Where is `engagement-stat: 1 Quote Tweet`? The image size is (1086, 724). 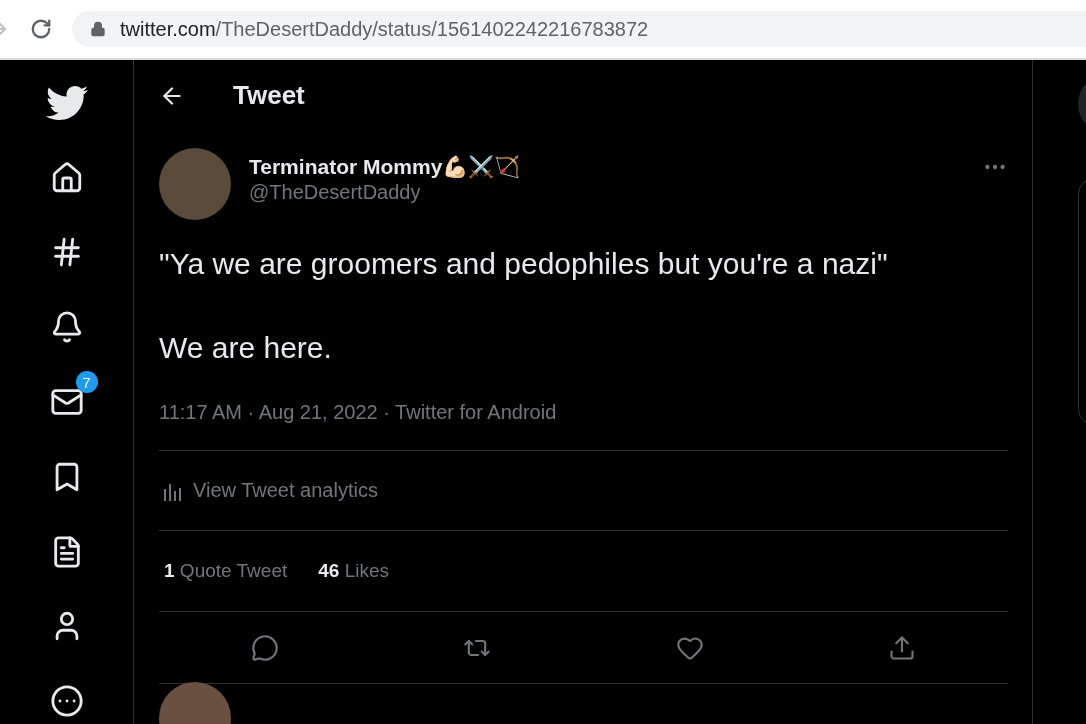
engagement-stat: 1 Quote Tweet is located at coordinates (226, 571).